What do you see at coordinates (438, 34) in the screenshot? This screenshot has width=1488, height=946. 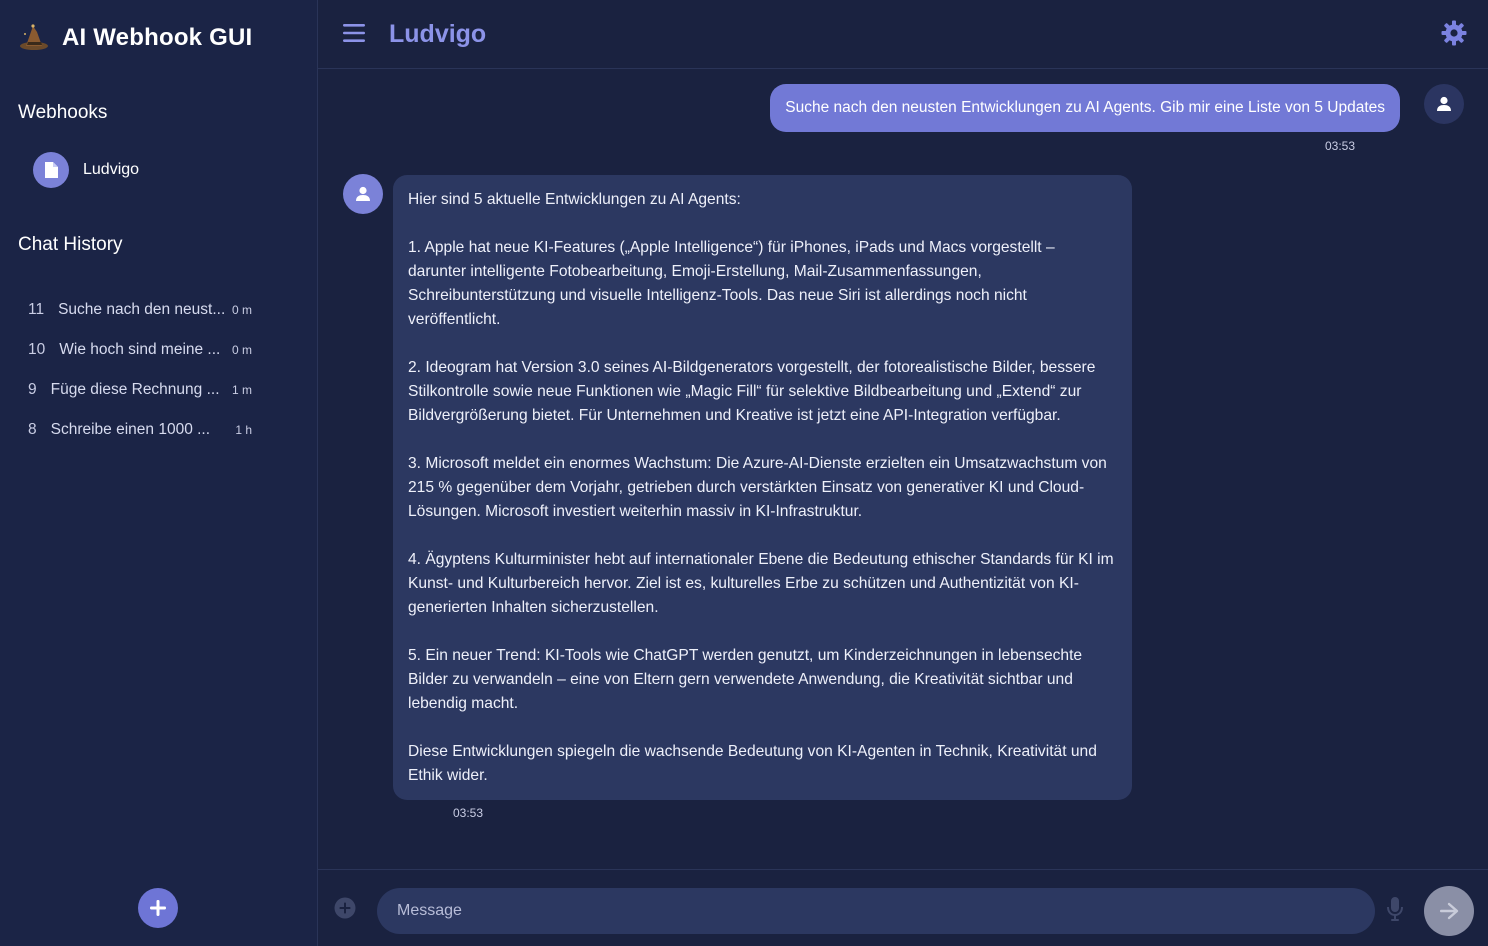 I see `chat-title: Ludvigo` at bounding box center [438, 34].